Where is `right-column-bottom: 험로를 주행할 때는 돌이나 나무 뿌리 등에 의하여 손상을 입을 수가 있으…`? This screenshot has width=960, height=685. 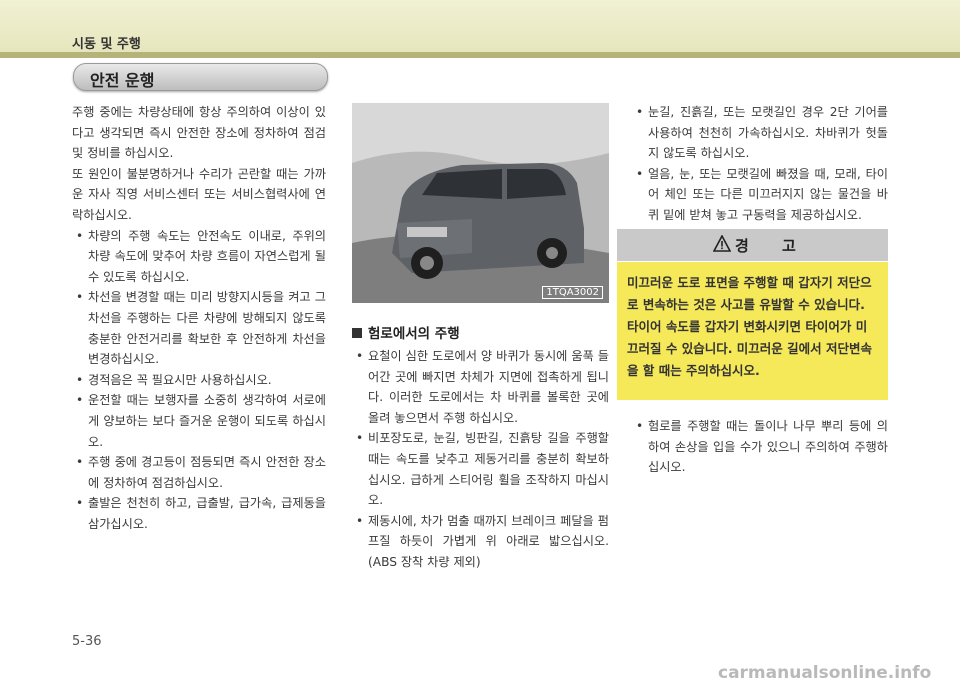 right-column-bottom: 험로를 주행할 때는 돌이나 나무 뿌리 등에 의하여 손상을 입을 수가 있으… is located at coordinates (760, 447).